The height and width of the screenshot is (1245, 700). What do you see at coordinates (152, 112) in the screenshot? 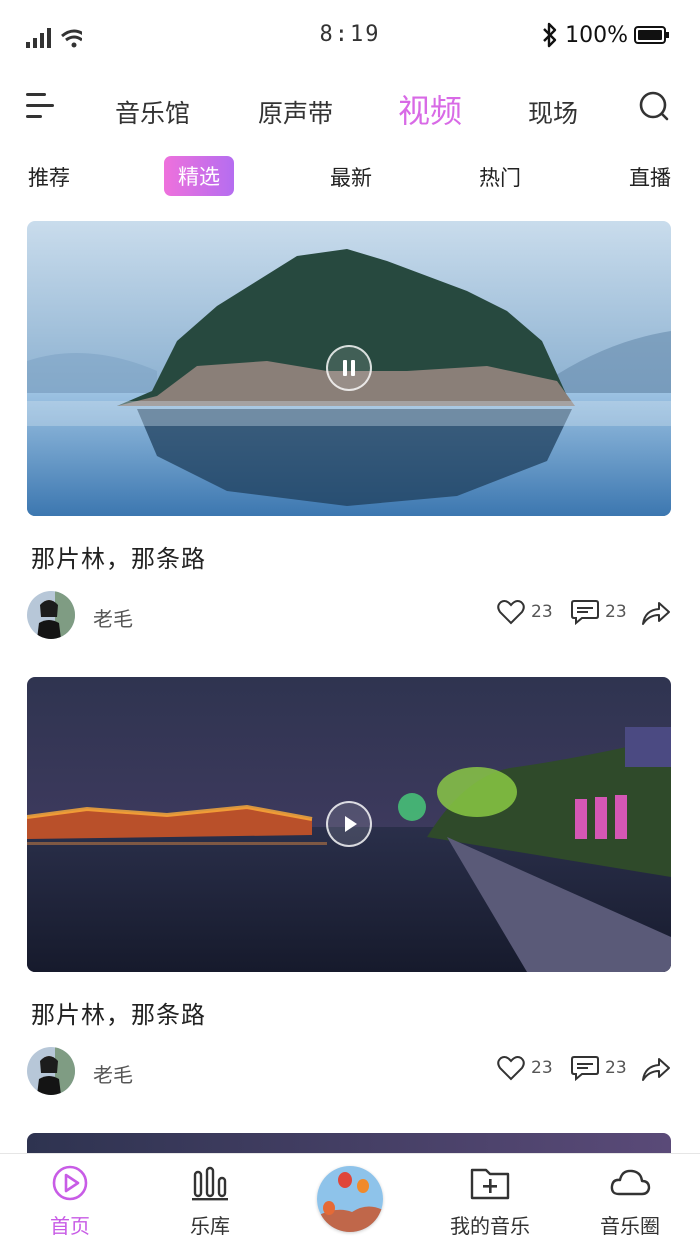
I see `tab-music-hall: 音乐馆` at bounding box center [152, 112].